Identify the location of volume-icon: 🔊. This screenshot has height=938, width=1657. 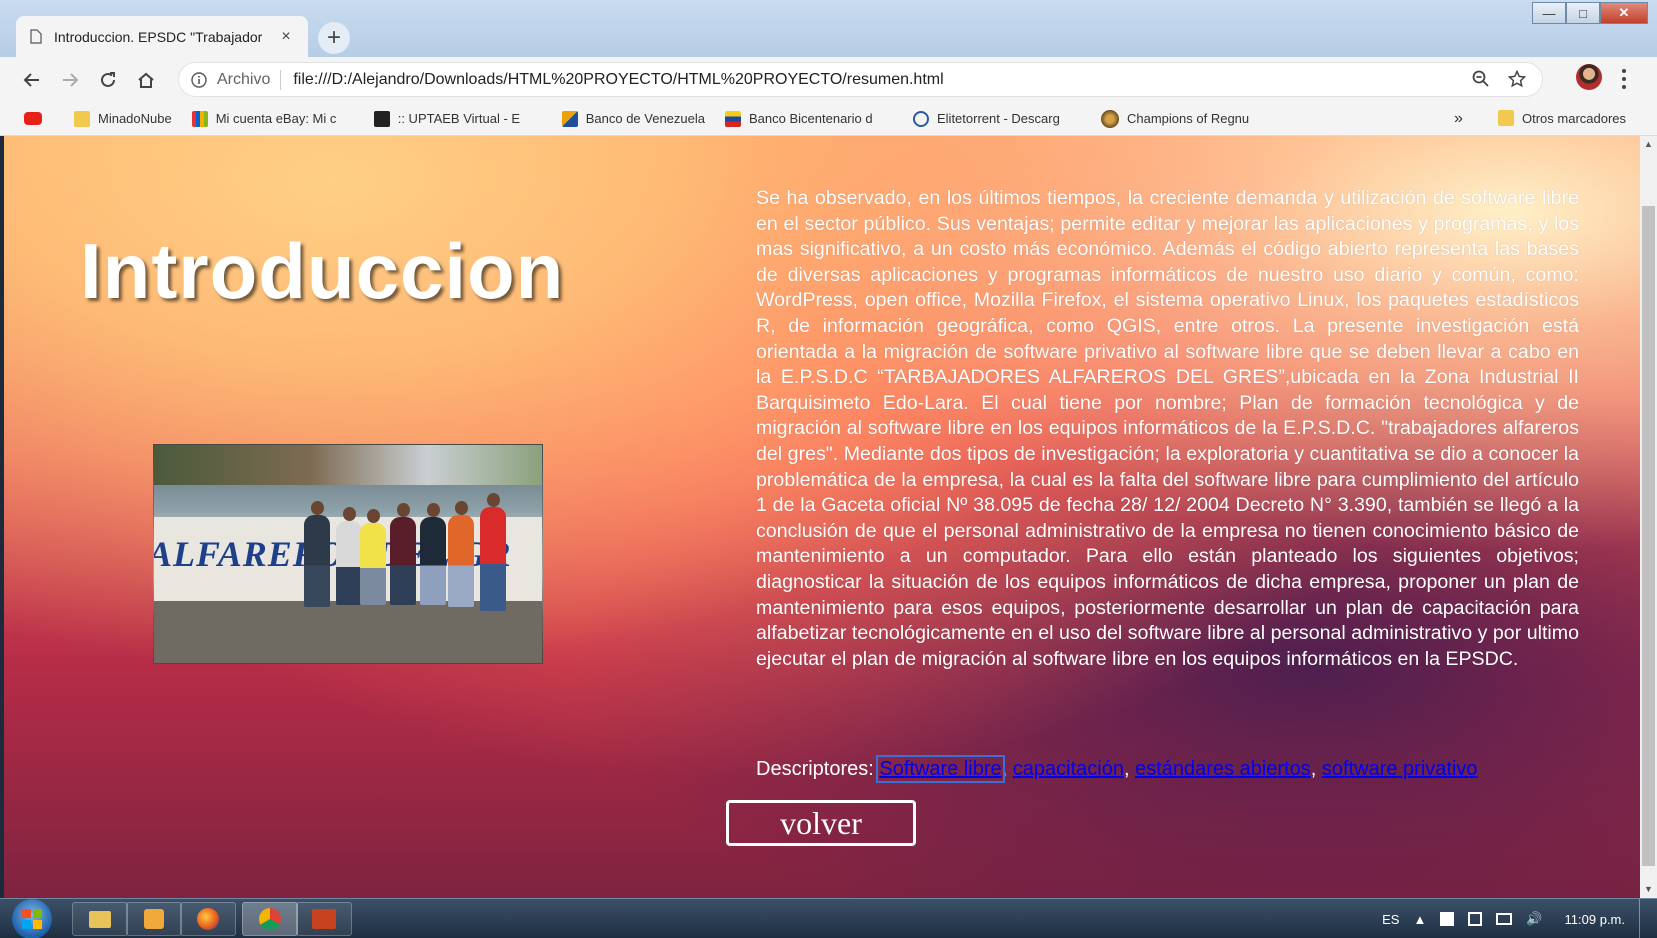
(1534, 919).